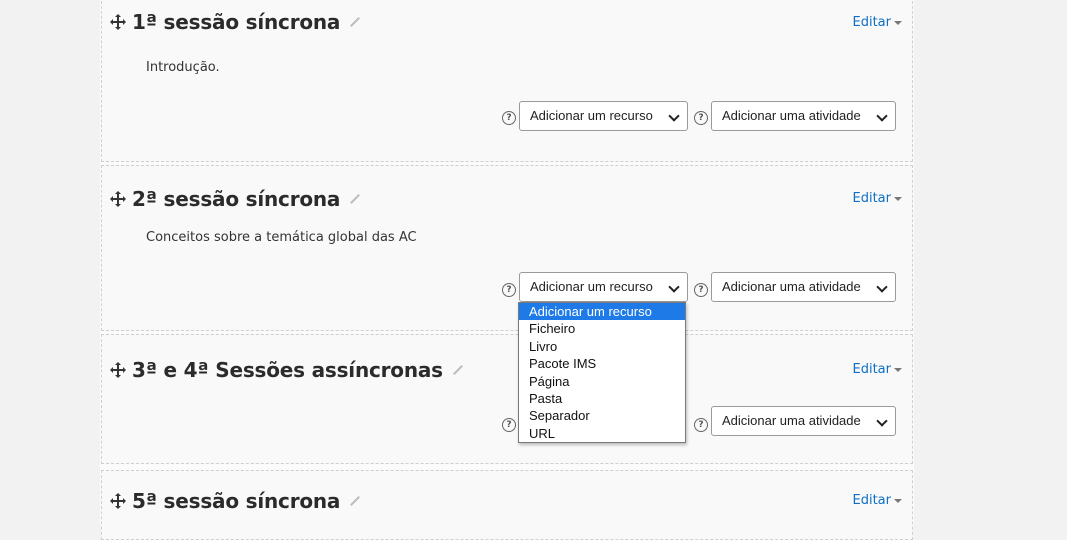 The width and height of the screenshot is (1067, 540). I want to click on course-section-5: 5ª sessão síncrona Editar, so click(507, 505).